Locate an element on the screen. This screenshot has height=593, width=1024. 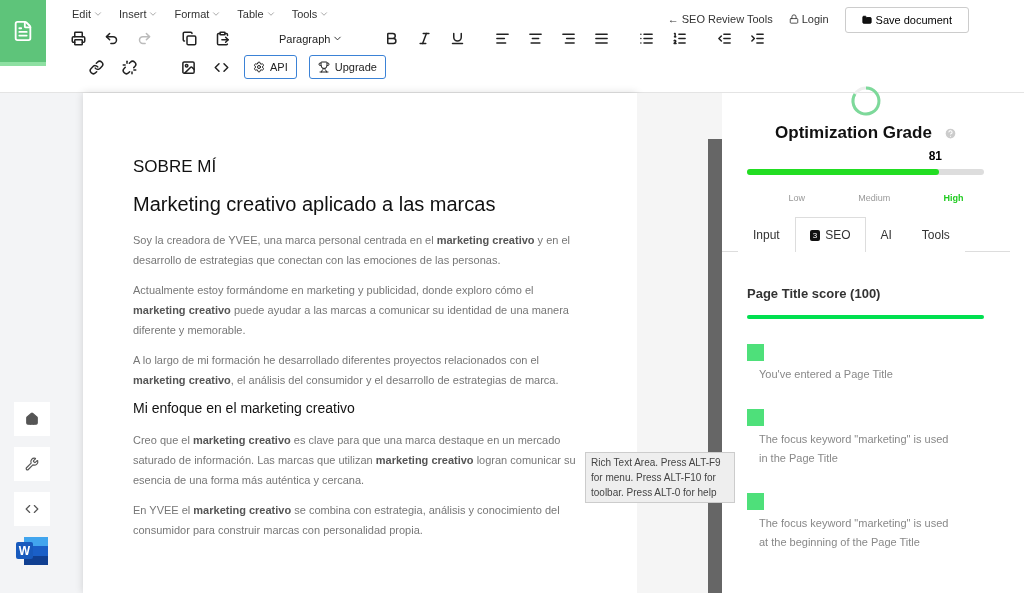
code-icon is located at coordinates (31, 509).